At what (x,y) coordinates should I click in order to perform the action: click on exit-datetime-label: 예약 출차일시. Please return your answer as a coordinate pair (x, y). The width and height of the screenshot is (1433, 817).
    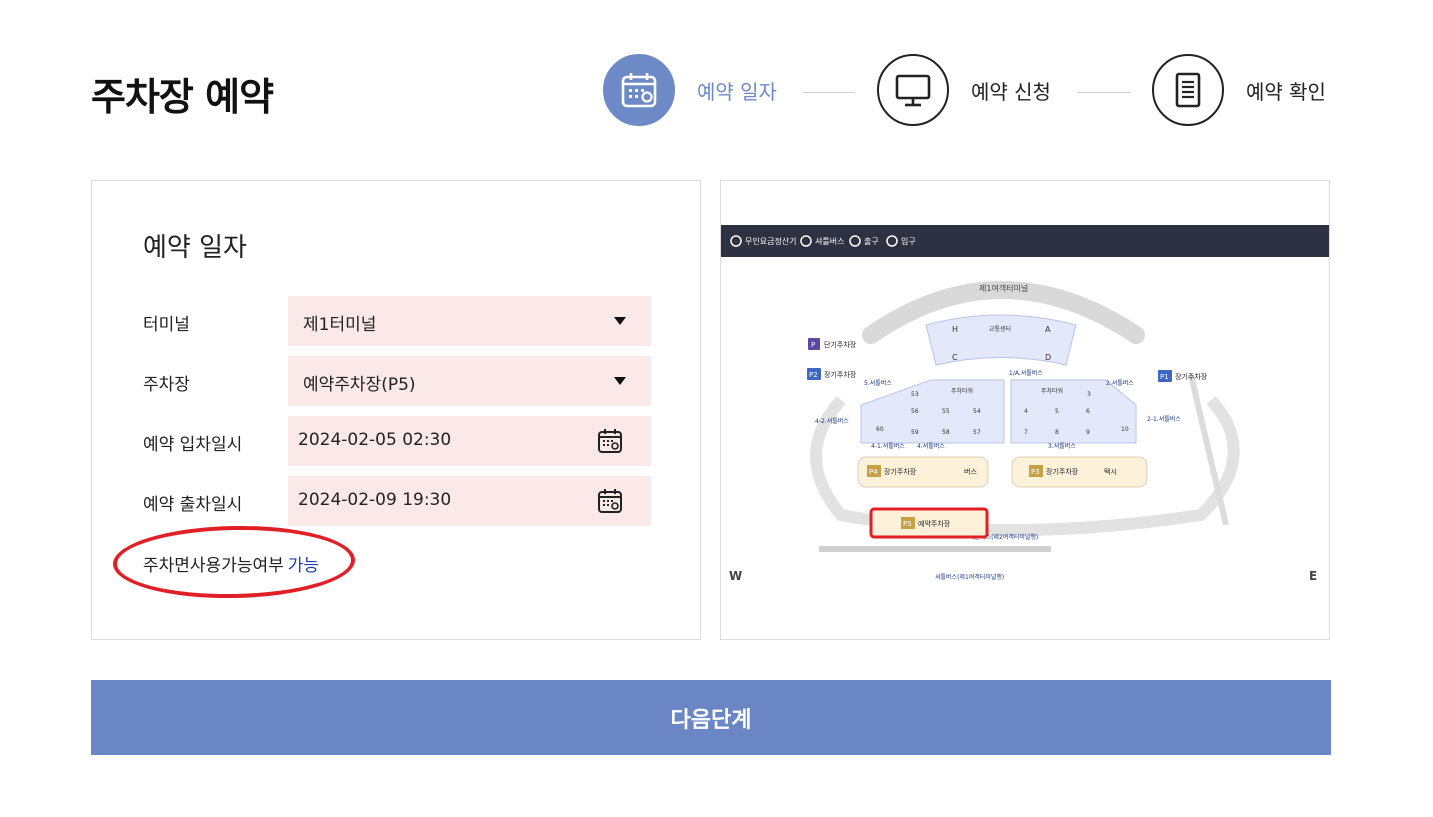
    Looking at the image, I should click on (193, 505).